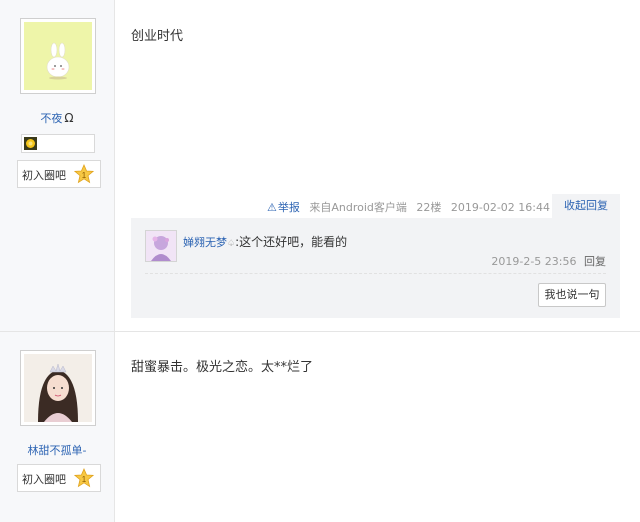  I want to click on reply-time: 2019-2-5 23:56, so click(534, 261).